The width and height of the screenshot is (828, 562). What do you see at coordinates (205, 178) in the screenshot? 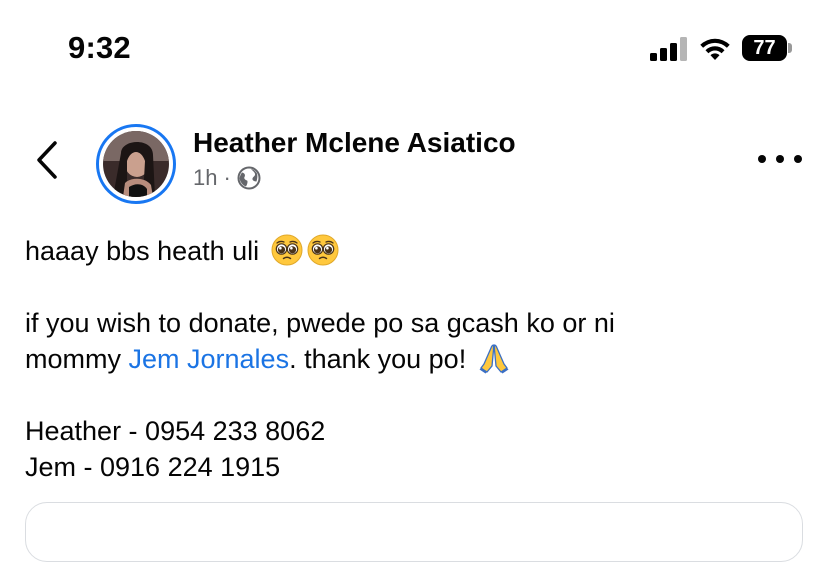
I see `post-time: 1h` at bounding box center [205, 178].